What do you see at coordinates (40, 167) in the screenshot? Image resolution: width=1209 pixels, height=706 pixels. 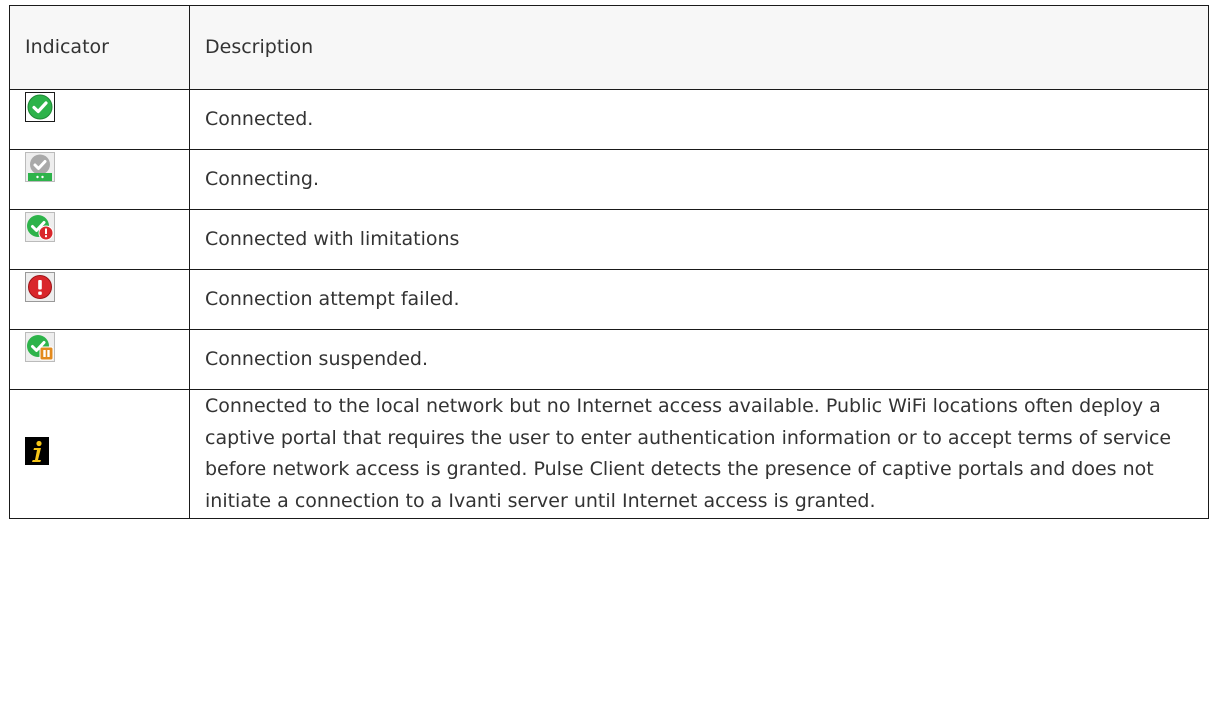 I see `connecting-icon` at bounding box center [40, 167].